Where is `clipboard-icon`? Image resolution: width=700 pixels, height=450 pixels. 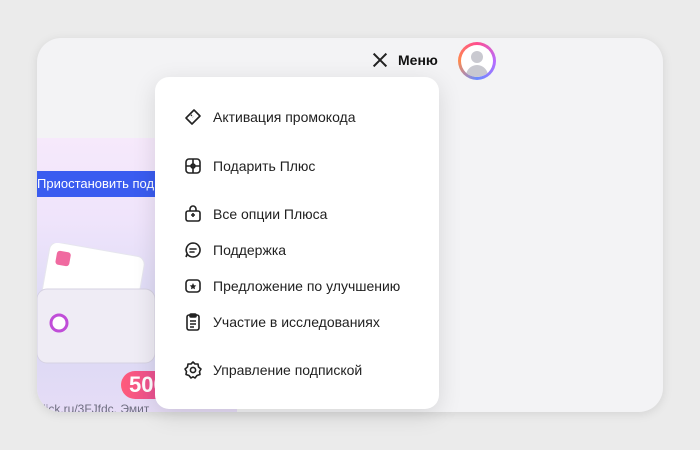 clipboard-icon is located at coordinates (193, 322).